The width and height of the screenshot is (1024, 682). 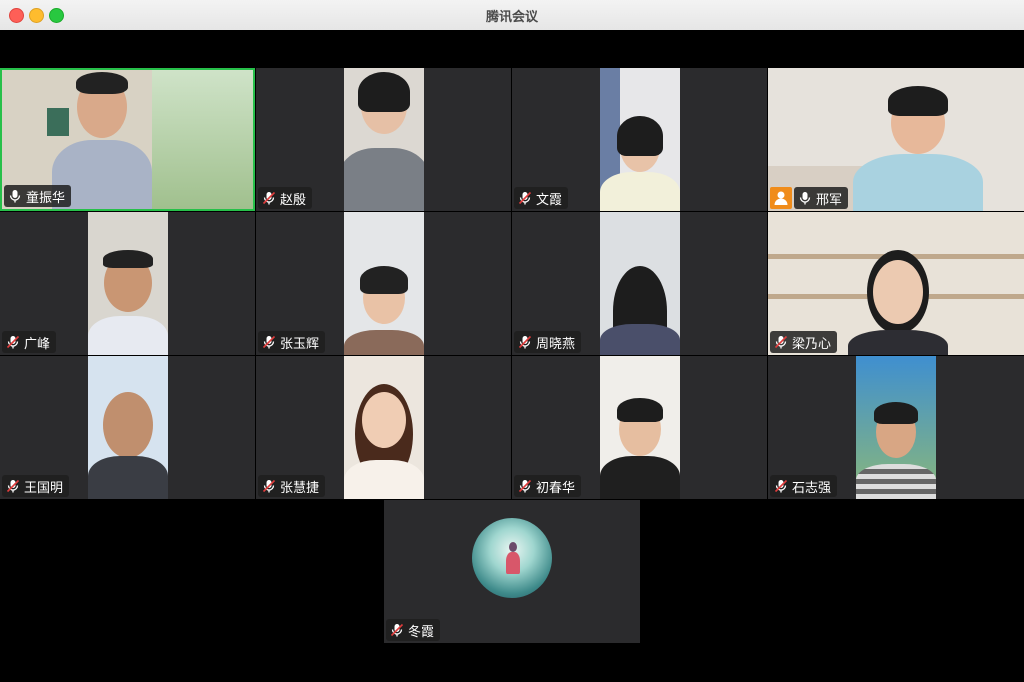 I want to click on participant-namebar: 赵殷, so click(x=285, y=198).